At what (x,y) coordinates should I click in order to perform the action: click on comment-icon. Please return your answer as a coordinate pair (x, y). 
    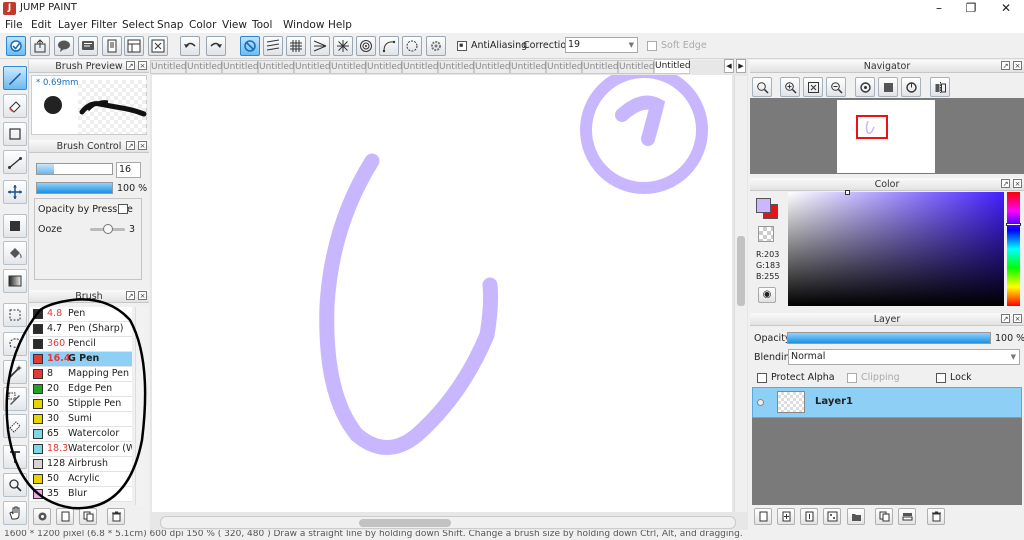
    Looking at the image, I should click on (64, 46).